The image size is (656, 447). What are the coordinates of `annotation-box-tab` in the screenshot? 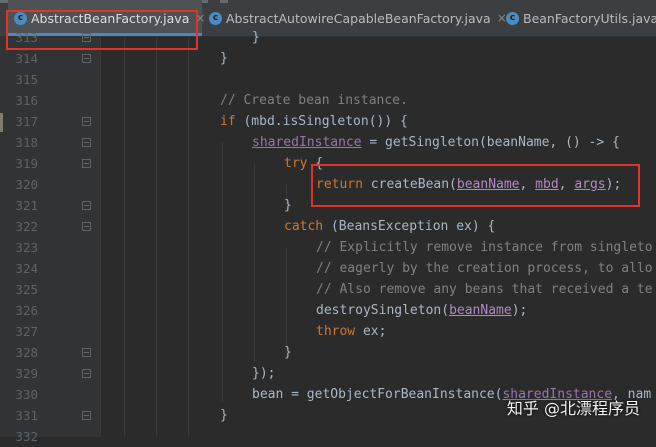 It's located at (102, 30).